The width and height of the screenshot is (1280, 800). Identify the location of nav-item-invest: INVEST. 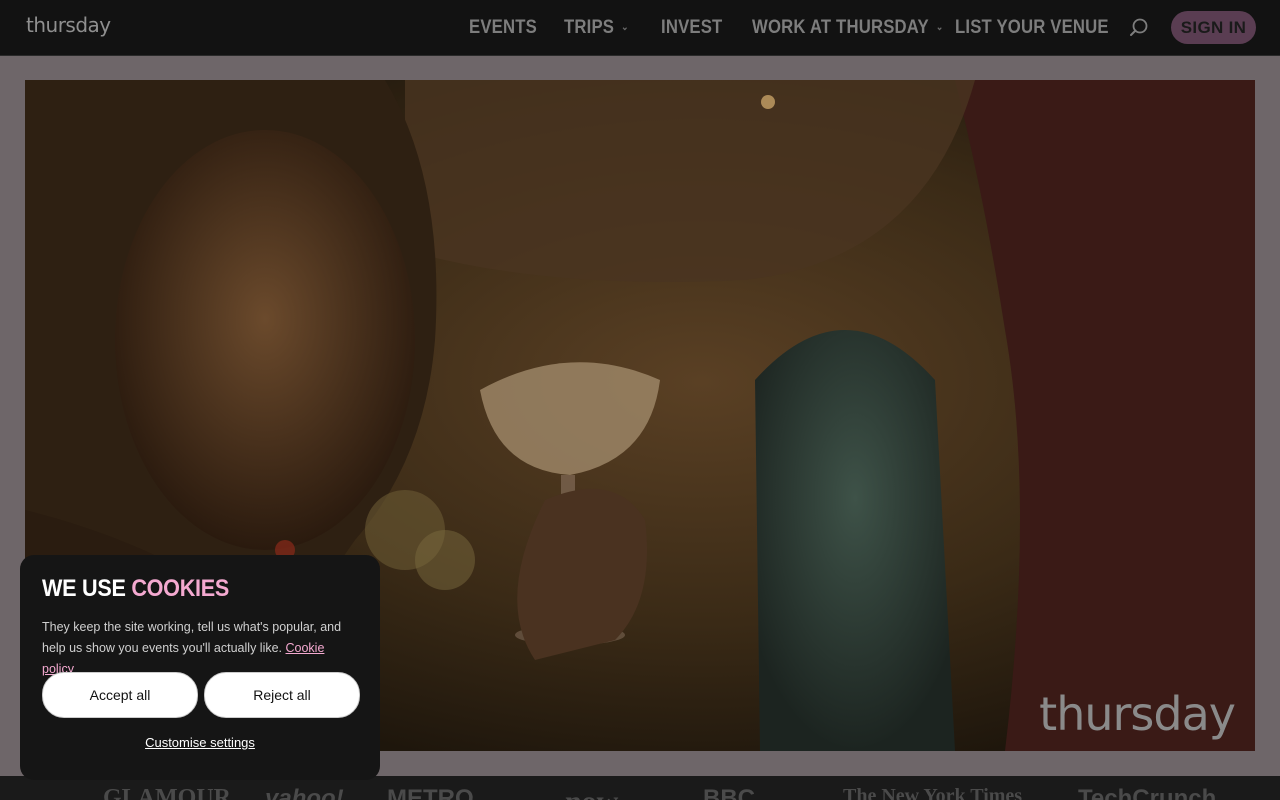
(691, 28).